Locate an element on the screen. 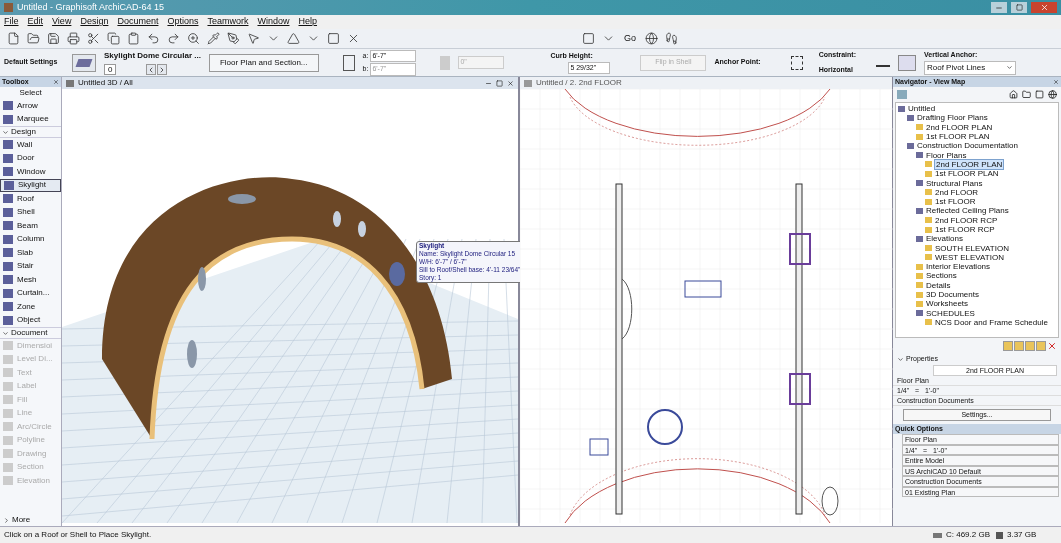 The height and width of the screenshot is (543, 1061). status-message: Click on a Roof or Shell to Place Skylight. is located at coordinates (78, 535).